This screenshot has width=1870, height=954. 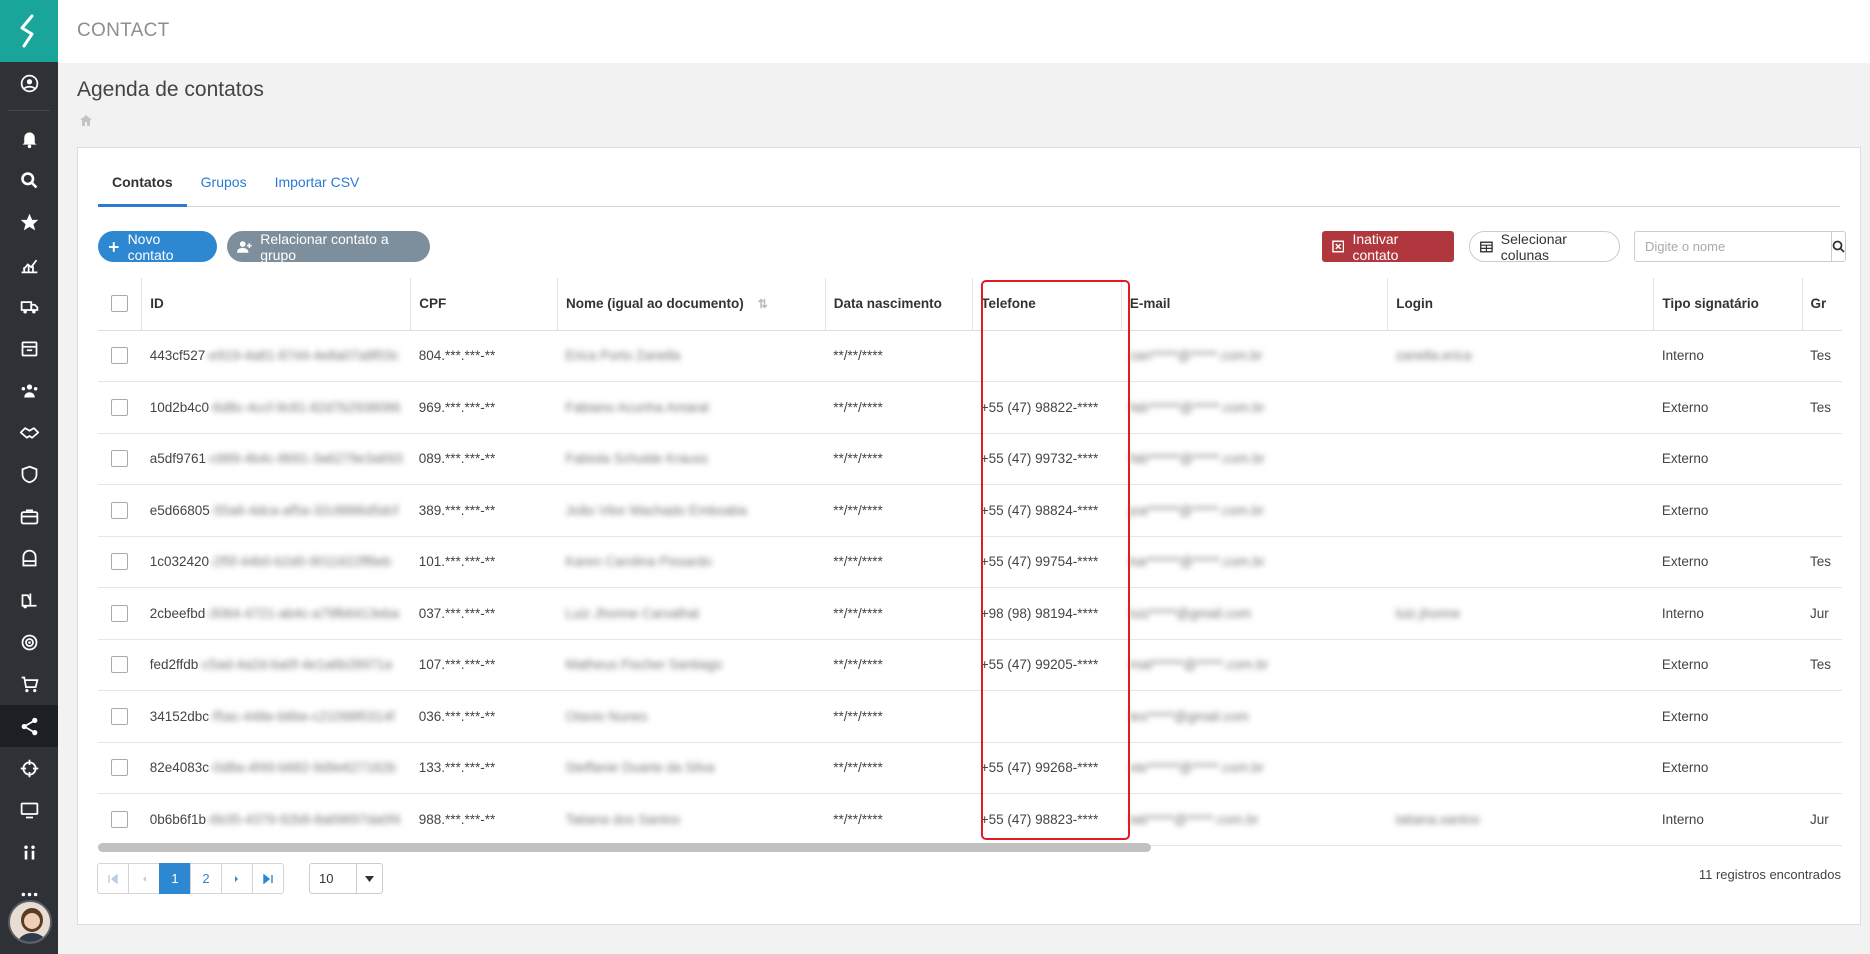 I want to click on page-2-button: 2, so click(x=206, y=878).